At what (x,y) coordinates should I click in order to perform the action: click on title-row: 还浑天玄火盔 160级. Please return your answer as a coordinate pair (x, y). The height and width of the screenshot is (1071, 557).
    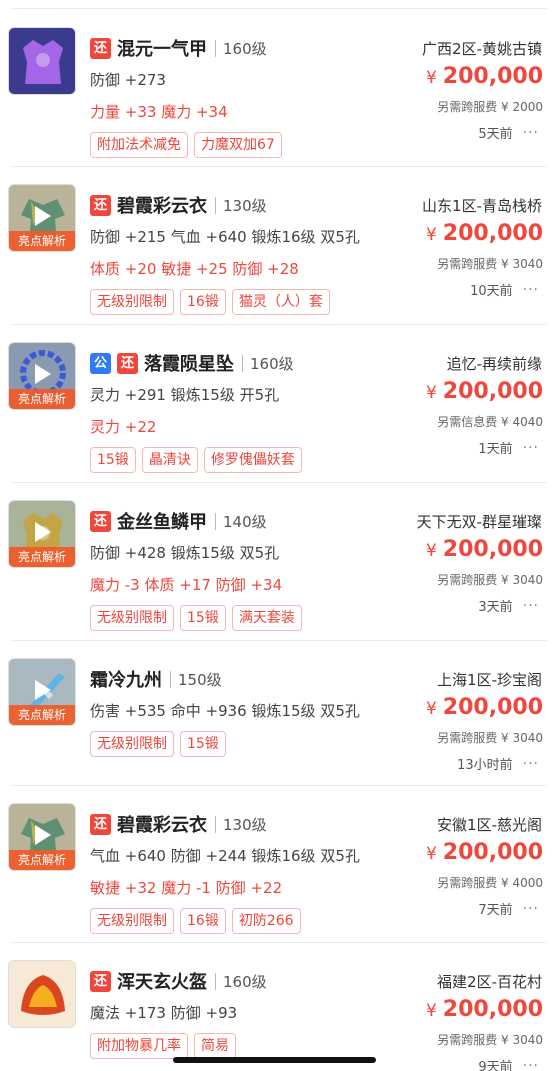
    Looking at the image, I should click on (178, 981).